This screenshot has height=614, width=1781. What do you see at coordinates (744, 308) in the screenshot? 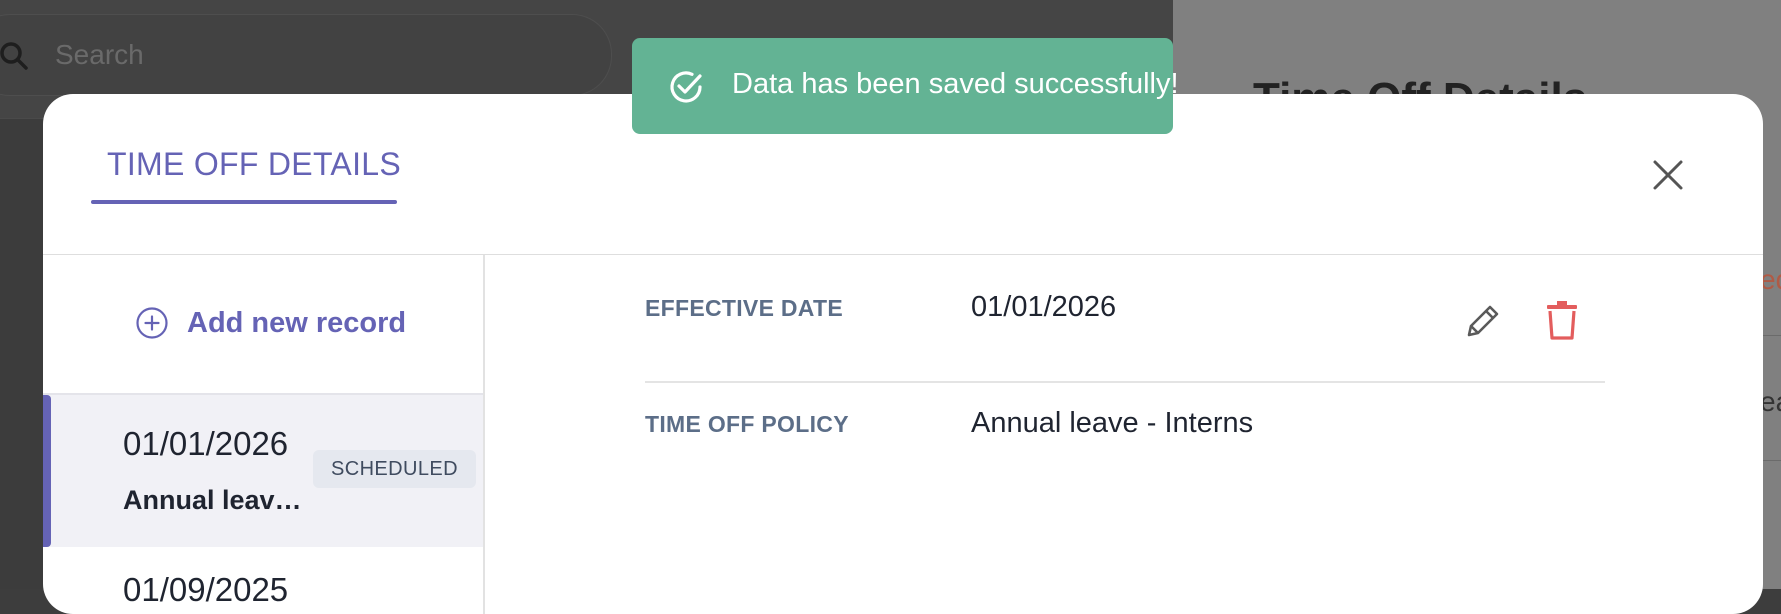
I see `effective-date-label: EFFECTIVE DATE` at bounding box center [744, 308].